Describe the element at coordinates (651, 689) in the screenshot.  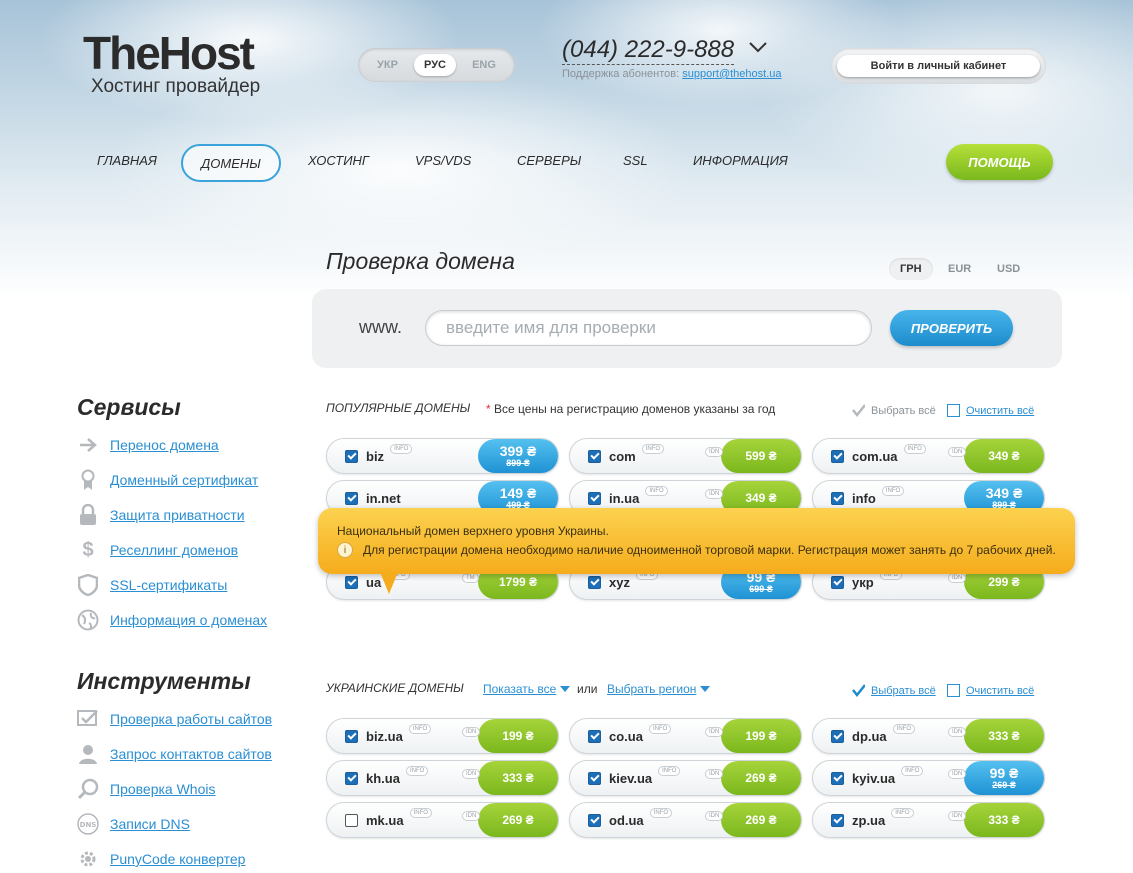
I see `select-region-link: Выбрать регион` at that location.